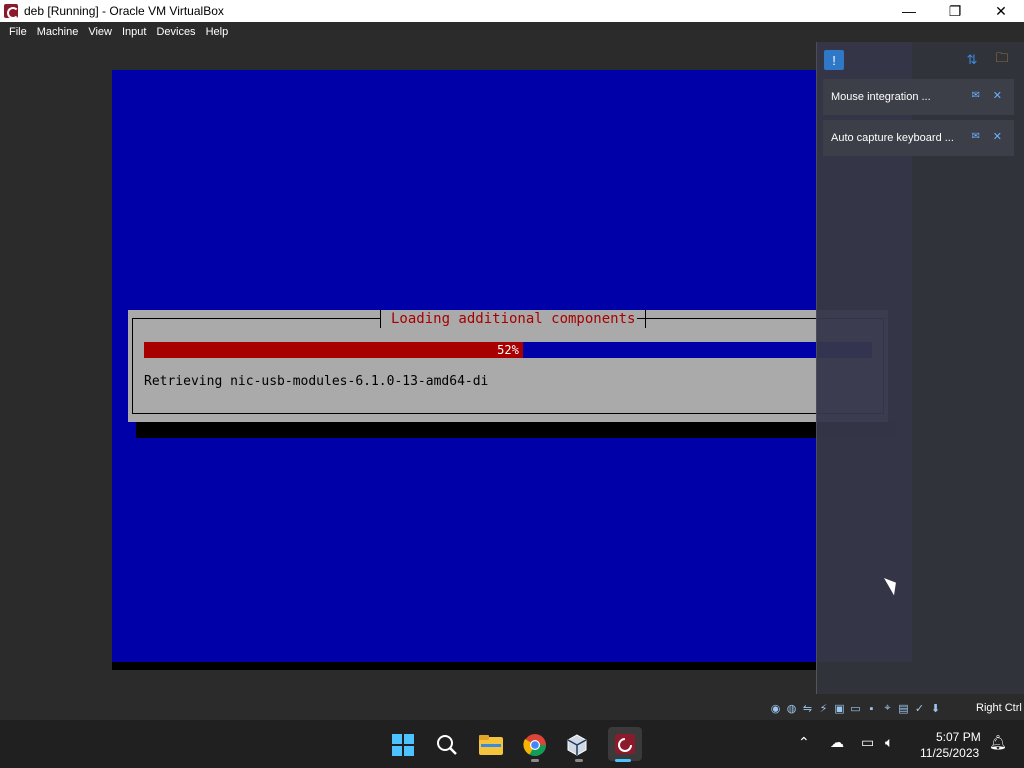 Image resolution: width=1024 pixels, height=768 pixels. I want to click on close-button: ✕, so click(1001, 11).